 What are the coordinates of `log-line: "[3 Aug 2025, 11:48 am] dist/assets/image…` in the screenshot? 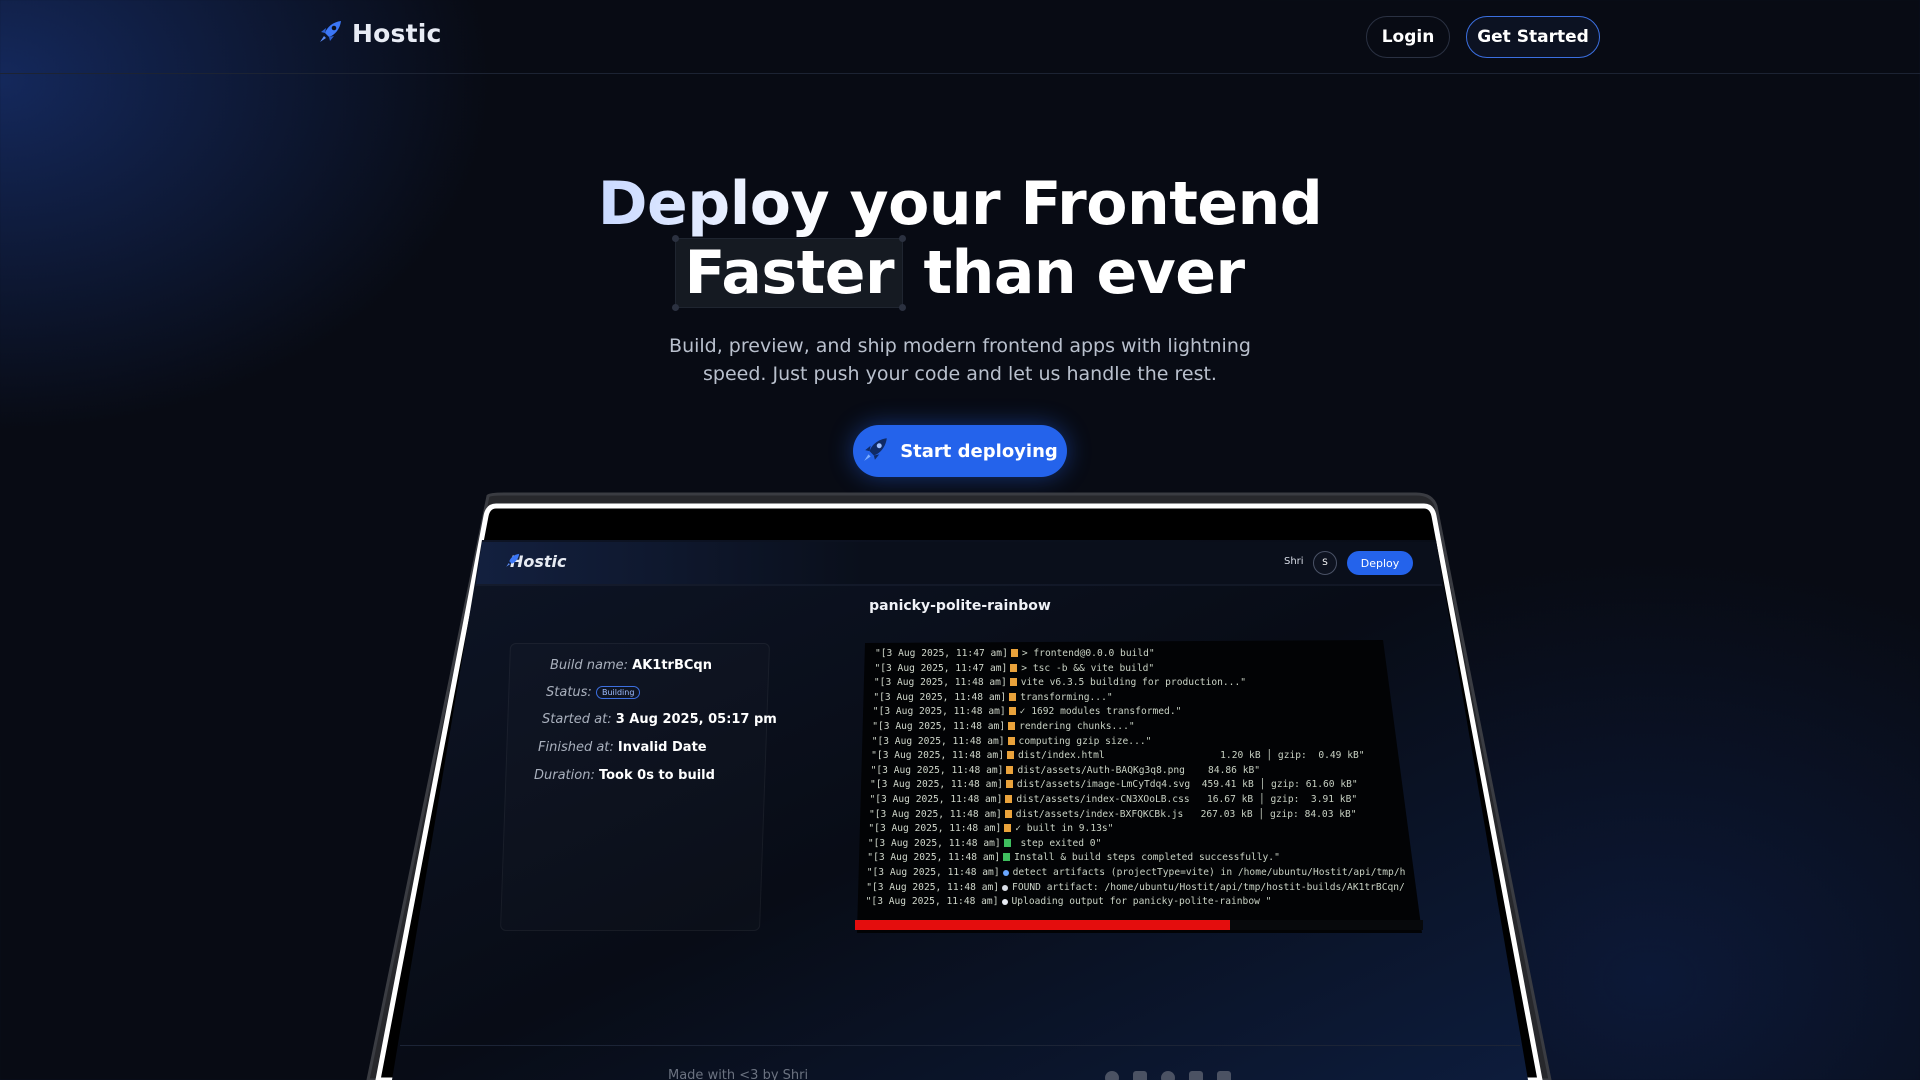 It's located at (1114, 785).